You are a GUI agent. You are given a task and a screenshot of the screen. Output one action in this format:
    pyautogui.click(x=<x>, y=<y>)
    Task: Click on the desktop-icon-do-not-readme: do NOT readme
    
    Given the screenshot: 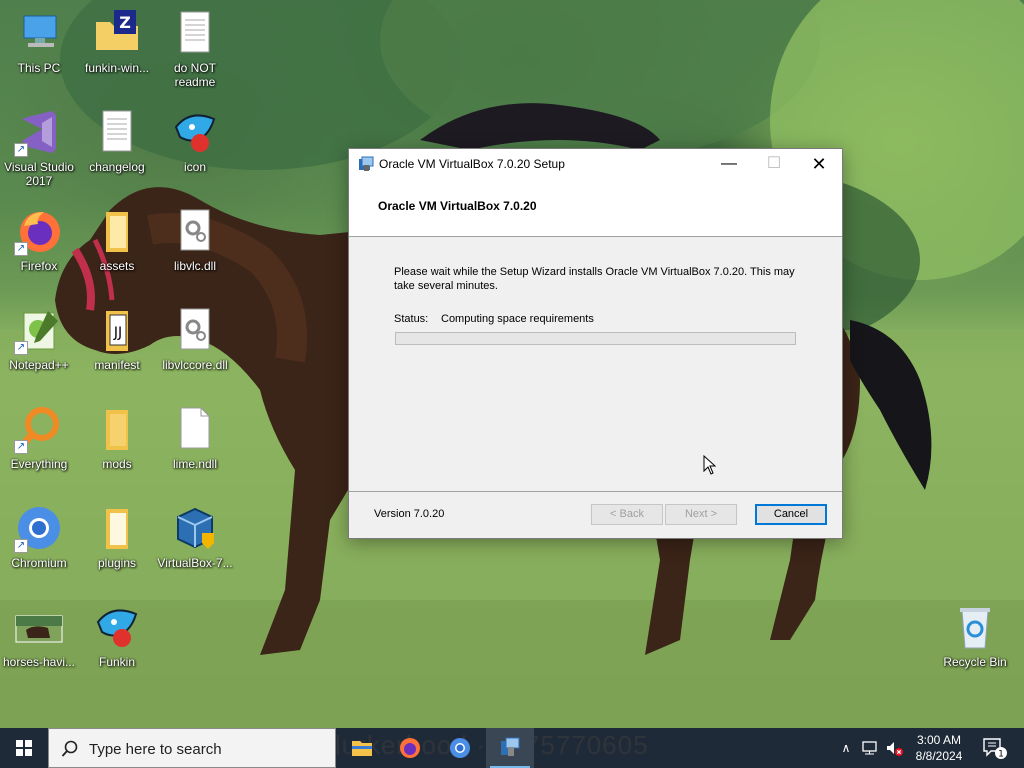 What is the action you would take?
    pyautogui.click(x=195, y=49)
    